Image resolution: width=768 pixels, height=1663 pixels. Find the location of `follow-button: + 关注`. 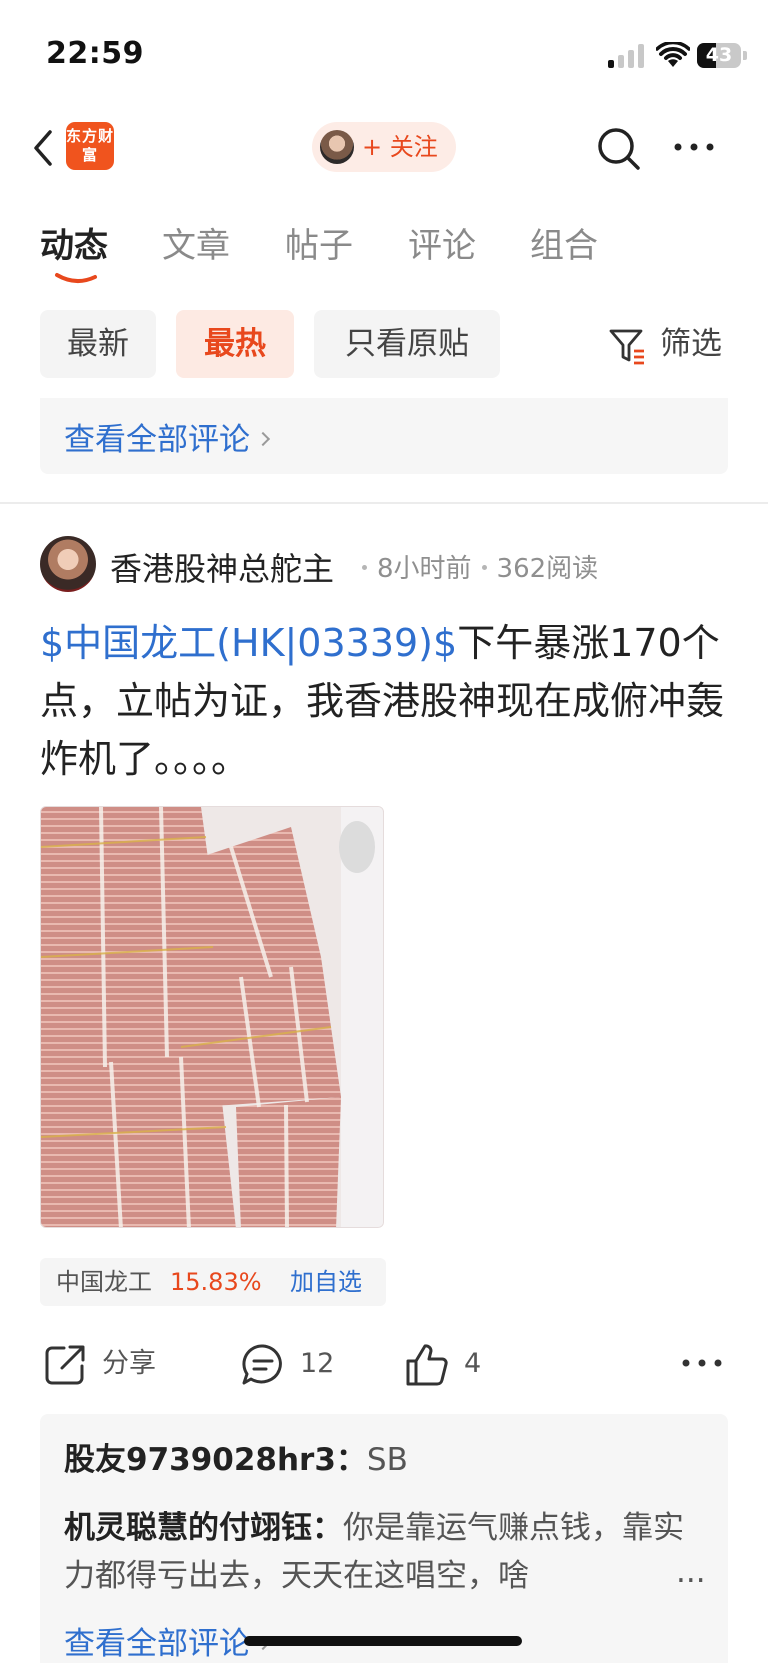

follow-button: + 关注 is located at coordinates (384, 147).